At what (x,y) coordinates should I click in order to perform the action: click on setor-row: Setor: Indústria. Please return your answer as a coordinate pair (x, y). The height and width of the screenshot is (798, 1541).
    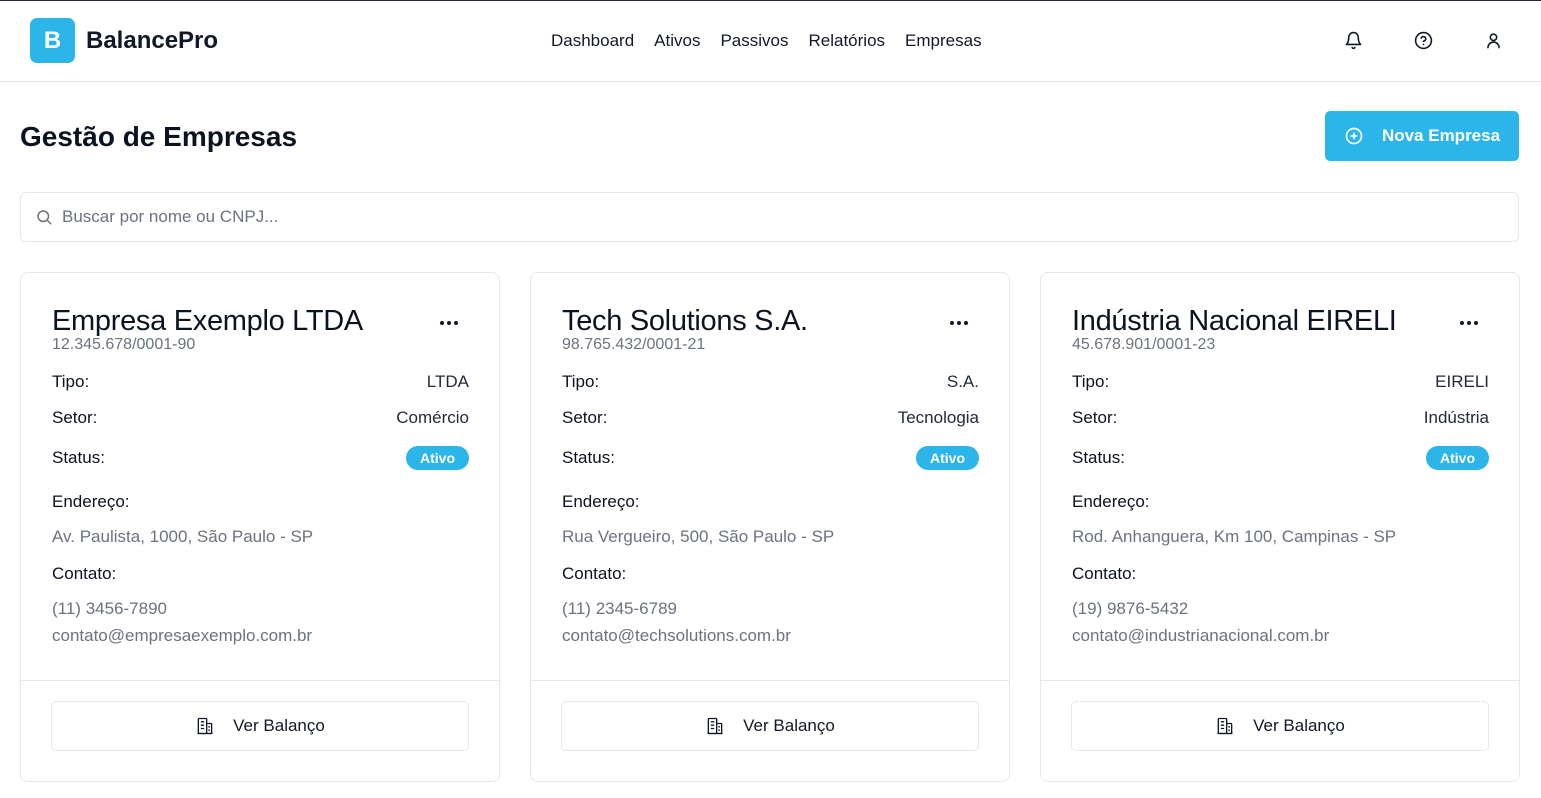
    Looking at the image, I should click on (1280, 418).